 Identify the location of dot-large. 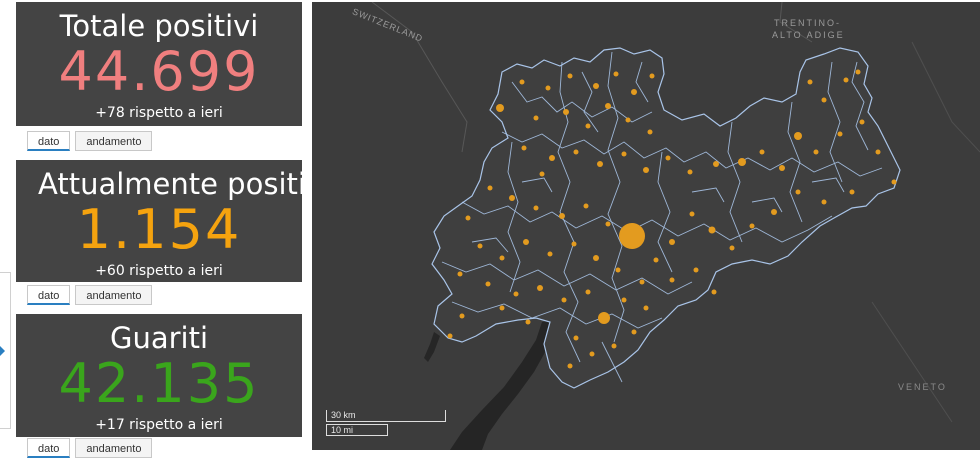
(632, 236).